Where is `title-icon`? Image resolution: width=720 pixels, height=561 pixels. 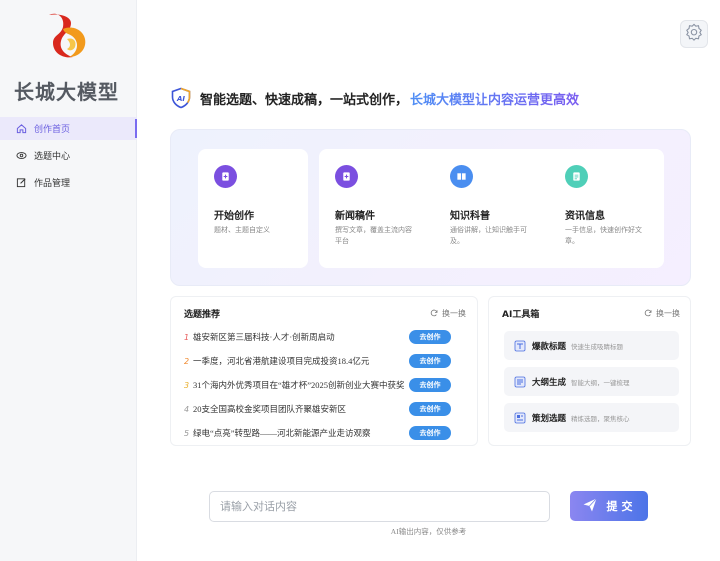 title-icon is located at coordinates (520, 346).